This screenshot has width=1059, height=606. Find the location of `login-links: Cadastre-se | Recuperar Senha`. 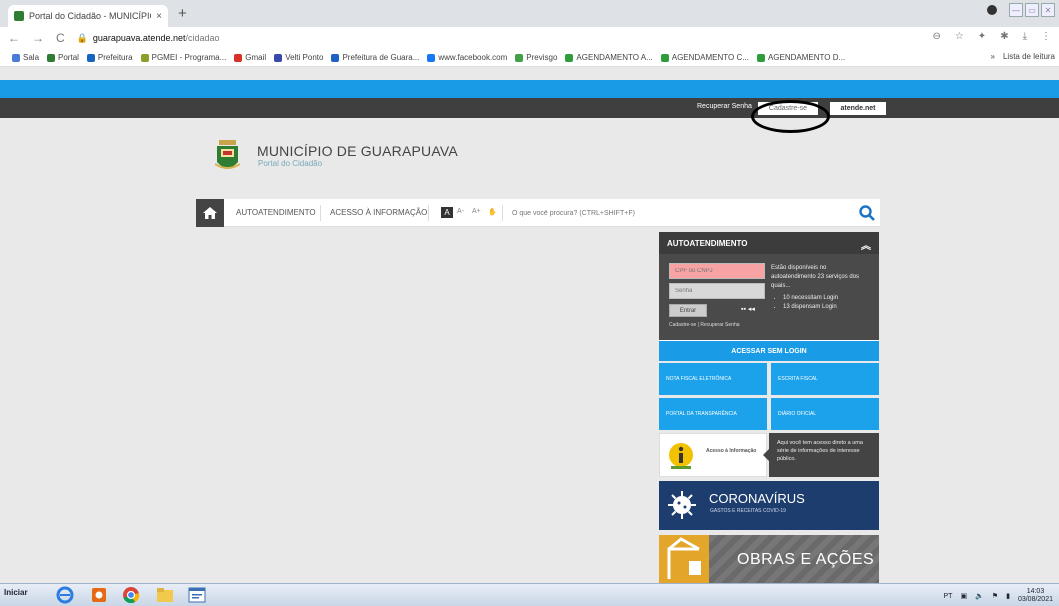

login-links: Cadastre-se | Recuperar Senha is located at coordinates (704, 325).